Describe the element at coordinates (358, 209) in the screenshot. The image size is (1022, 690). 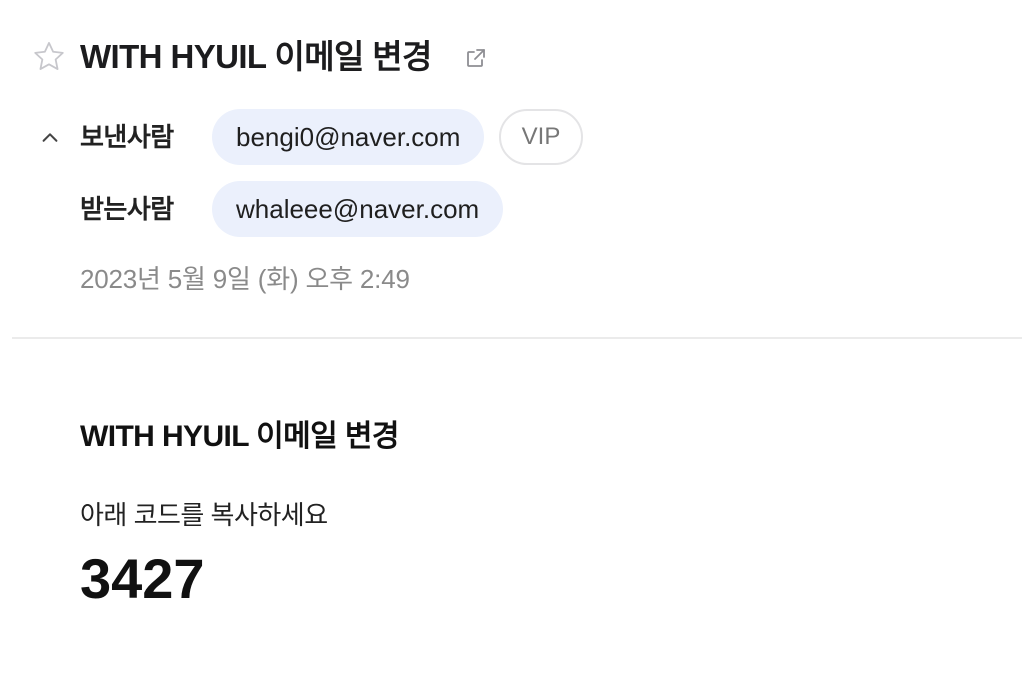
I see `recipient-email-chip: whaleee@naver.com` at that location.